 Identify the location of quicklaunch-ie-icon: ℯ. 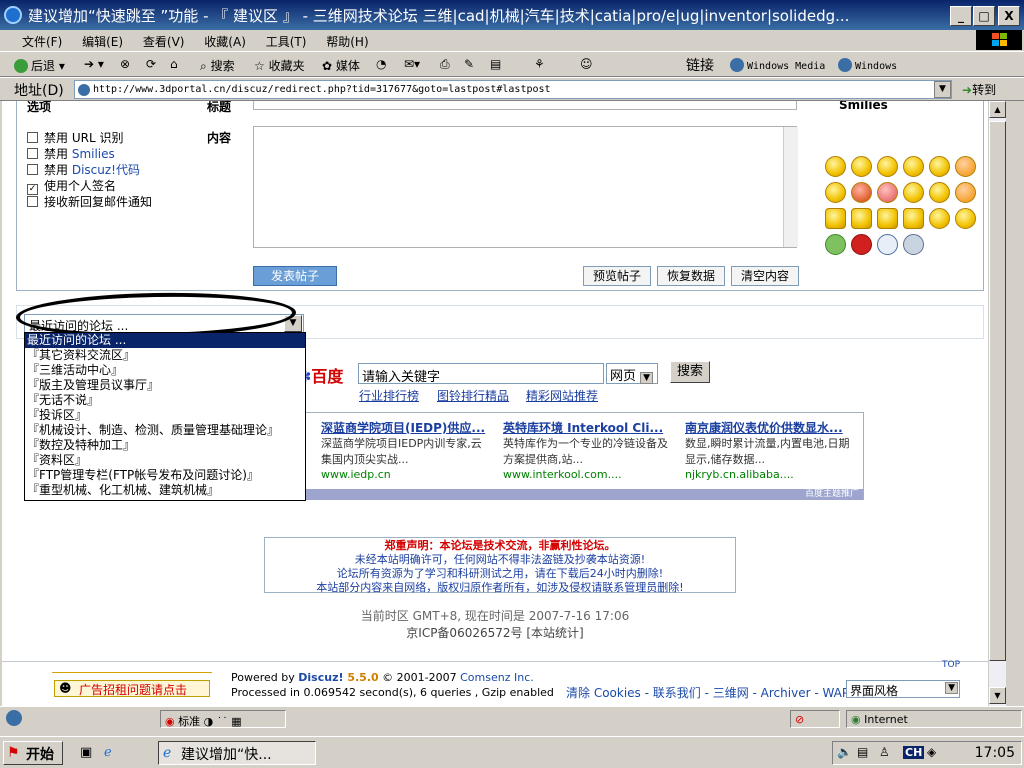
(108, 752).